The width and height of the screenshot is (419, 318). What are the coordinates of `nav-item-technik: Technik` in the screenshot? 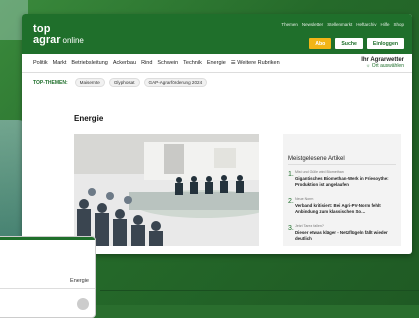 It's located at (192, 63).